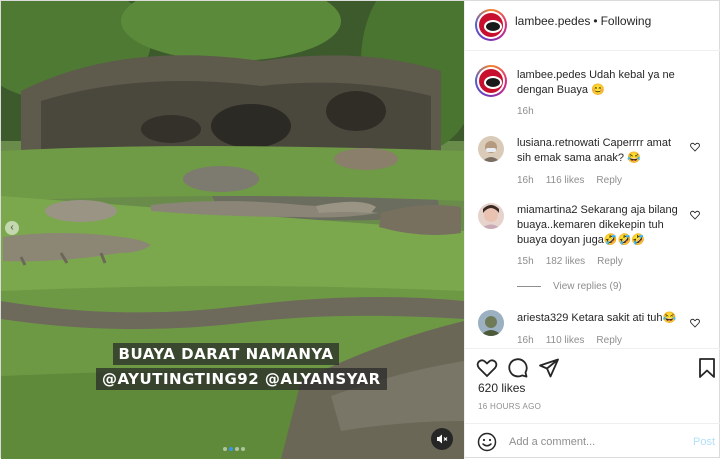 This screenshot has height=460, width=720. What do you see at coordinates (547, 210) in the screenshot?
I see `comment-username: miamartina2` at bounding box center [547, 210].